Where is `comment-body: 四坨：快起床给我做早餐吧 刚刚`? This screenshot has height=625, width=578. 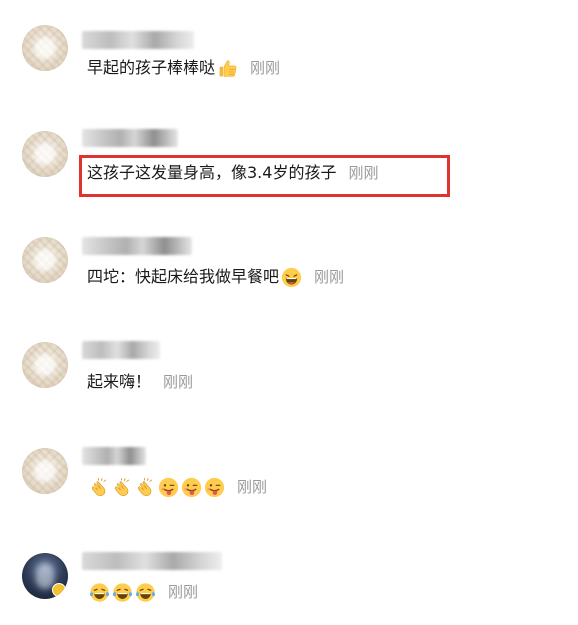
comment-body: 四坨：快起床给我做早餐吧 刚刚 is located at coordinates (215, 277).